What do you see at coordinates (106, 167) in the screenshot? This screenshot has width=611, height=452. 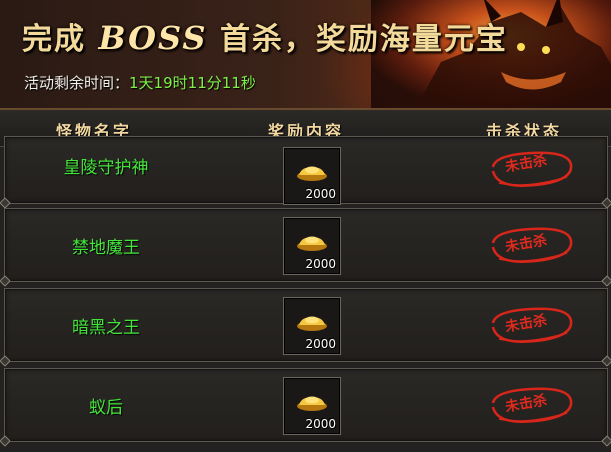 I see `monster-name: 皇陵守护神` at bounding box center [106, 167].